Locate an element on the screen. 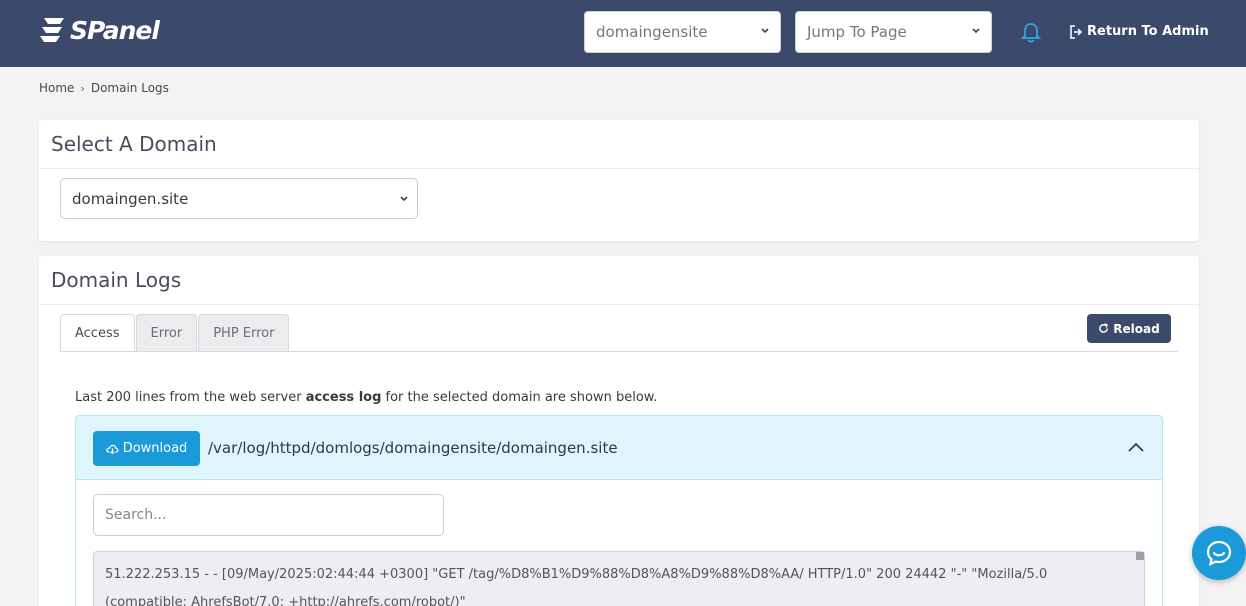 The image size is (1246, 606). sign-out-icon is located at coordinates (1076, 31).